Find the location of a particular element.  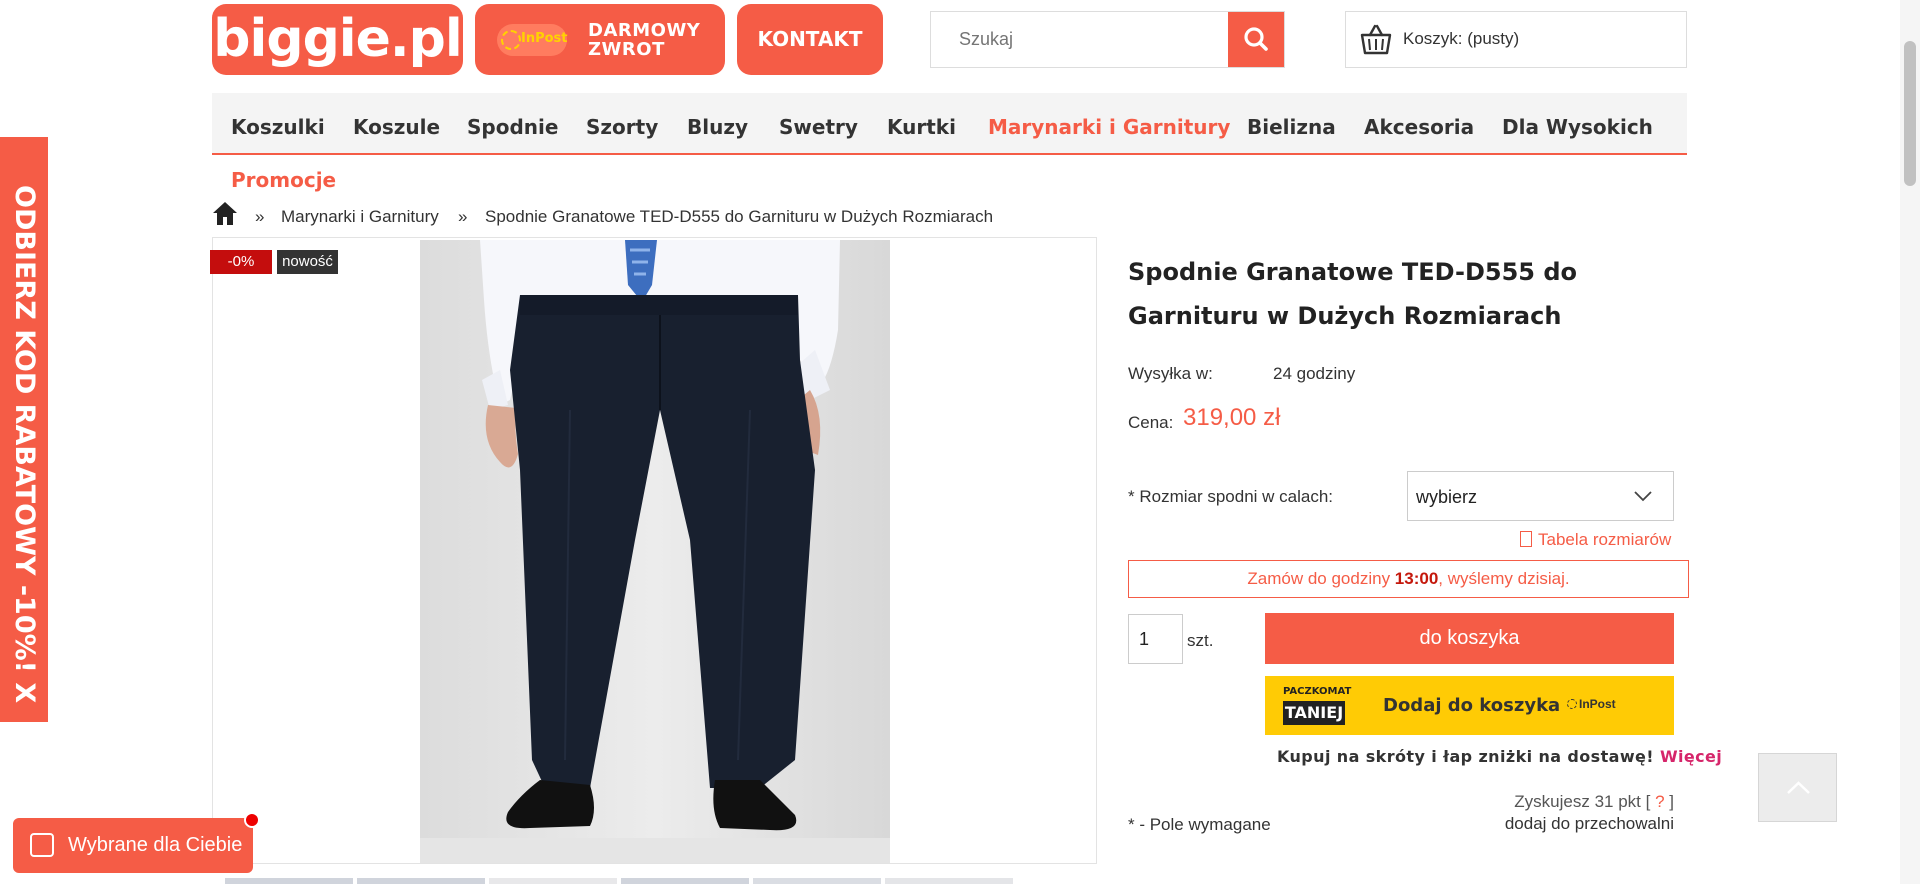

order-deadline-time: 13:00 is located at coordinates (1416, 578).